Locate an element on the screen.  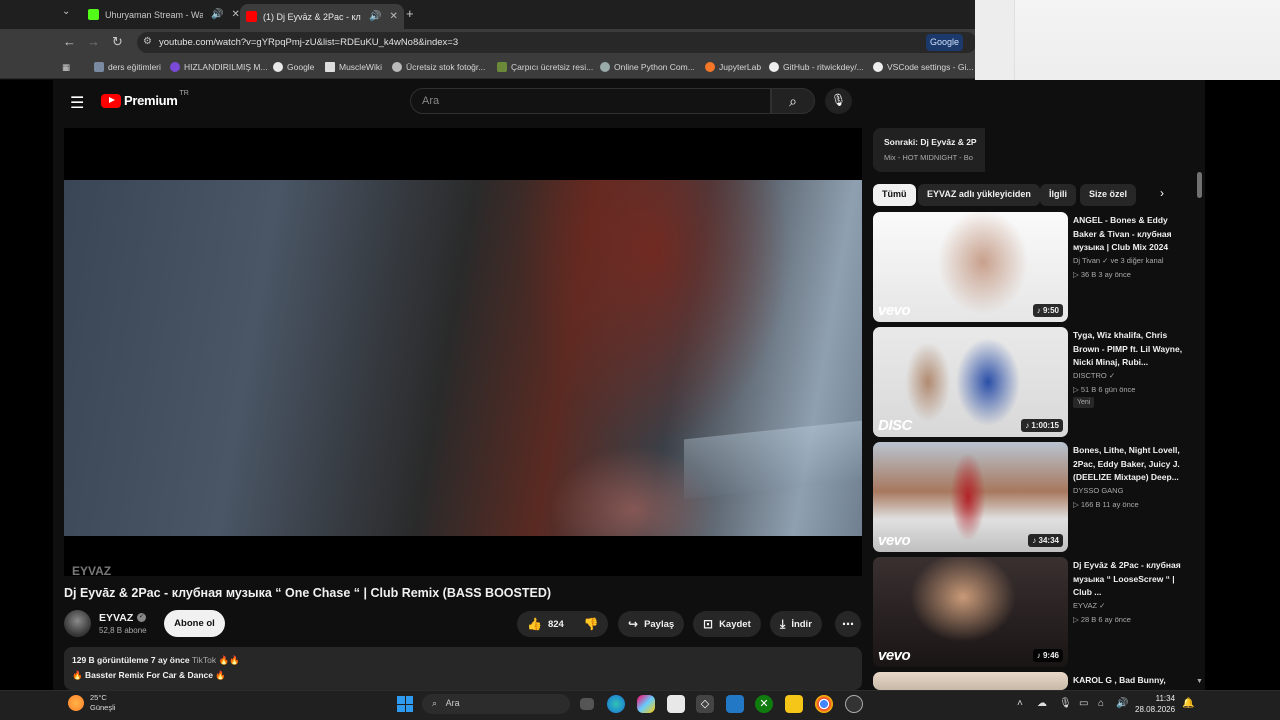
back-icon: ← is located at coordinates (69, 41).